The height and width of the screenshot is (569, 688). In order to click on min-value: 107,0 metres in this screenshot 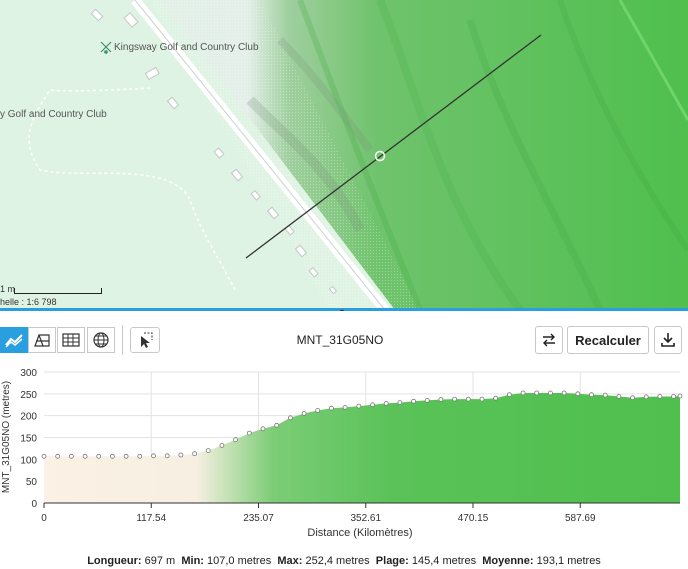, I will do `click(239, 561)`.